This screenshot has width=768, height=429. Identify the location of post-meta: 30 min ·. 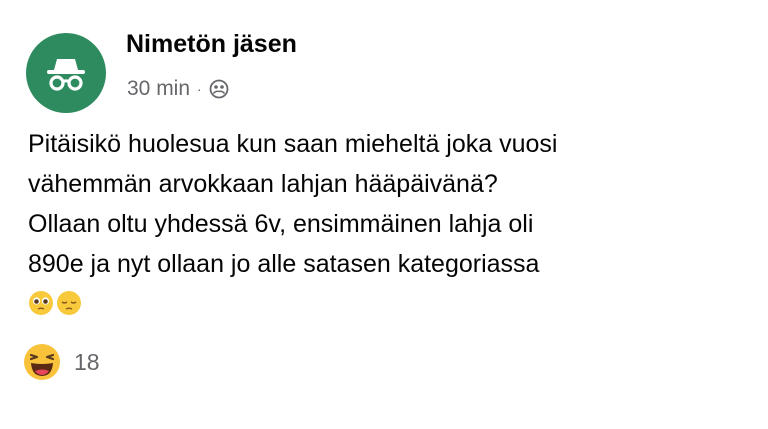
(178, 89).